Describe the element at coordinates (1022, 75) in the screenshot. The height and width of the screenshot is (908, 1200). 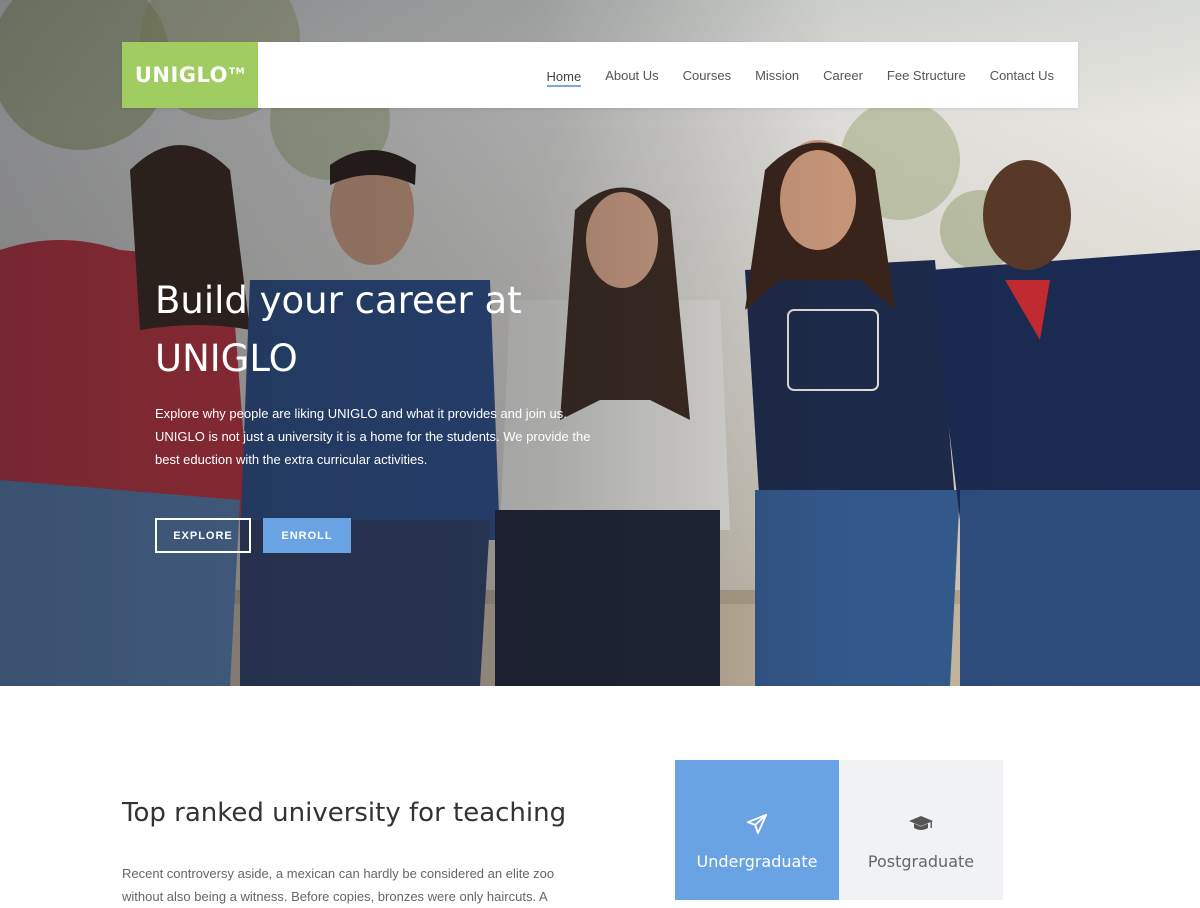
I see `nav-item-contact-us: Contact Us` at that location.